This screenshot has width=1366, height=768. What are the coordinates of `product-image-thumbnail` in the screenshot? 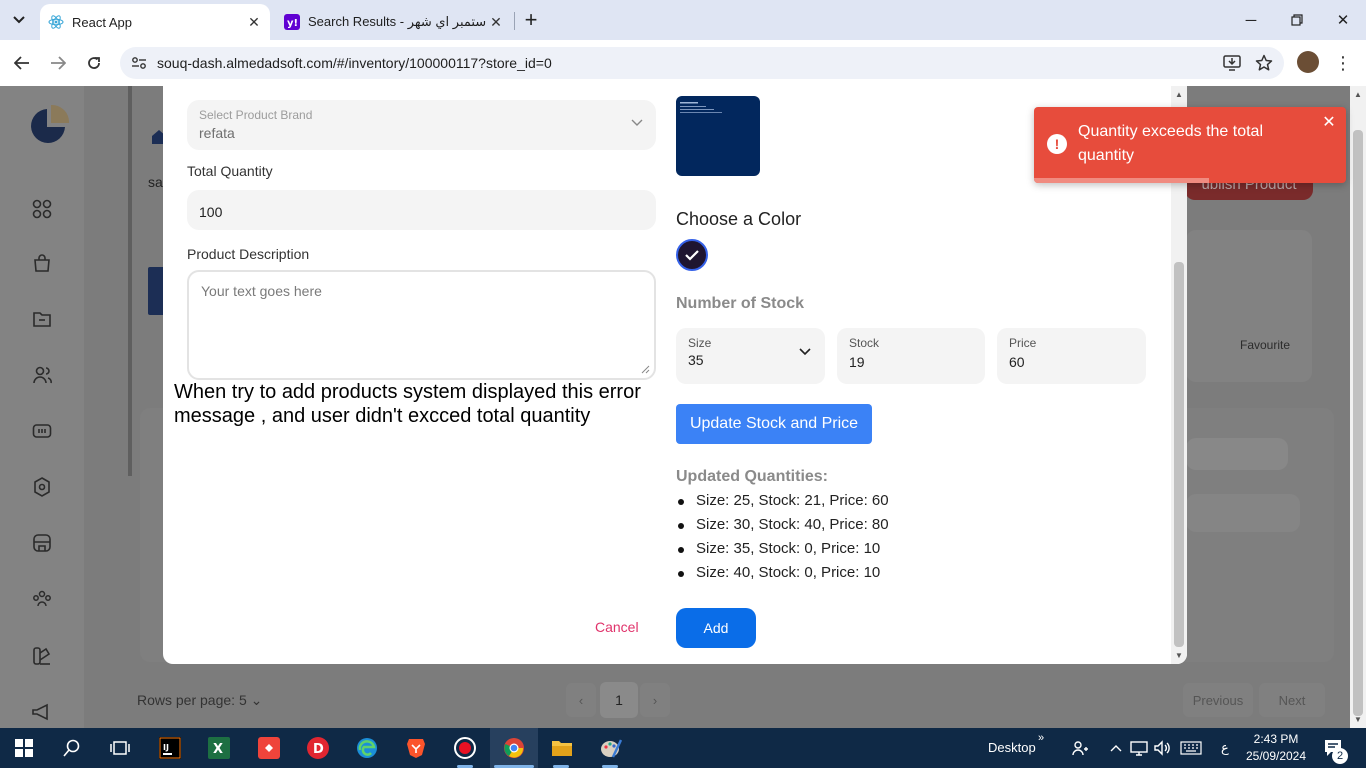 It's located at (718, 136).